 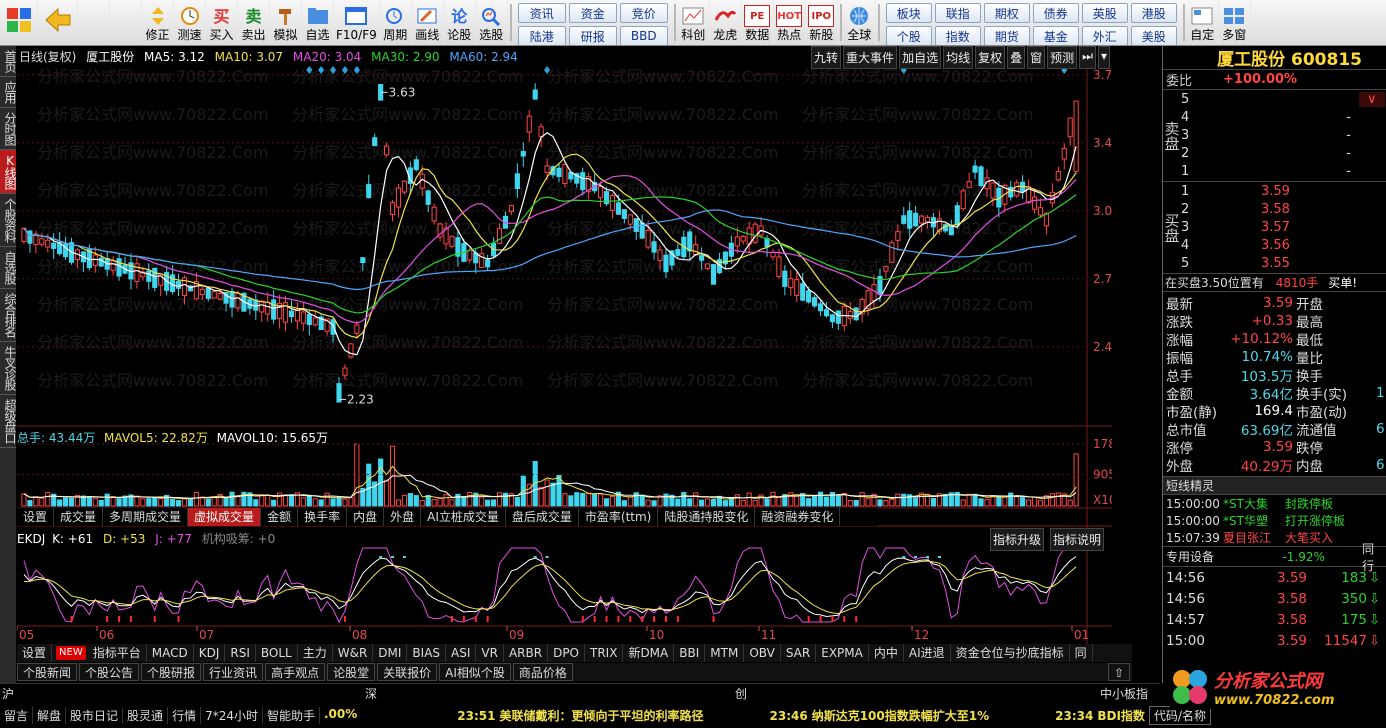 I want to click on toolbar-hammer-button: 模拟, so click(x=286, y=22).